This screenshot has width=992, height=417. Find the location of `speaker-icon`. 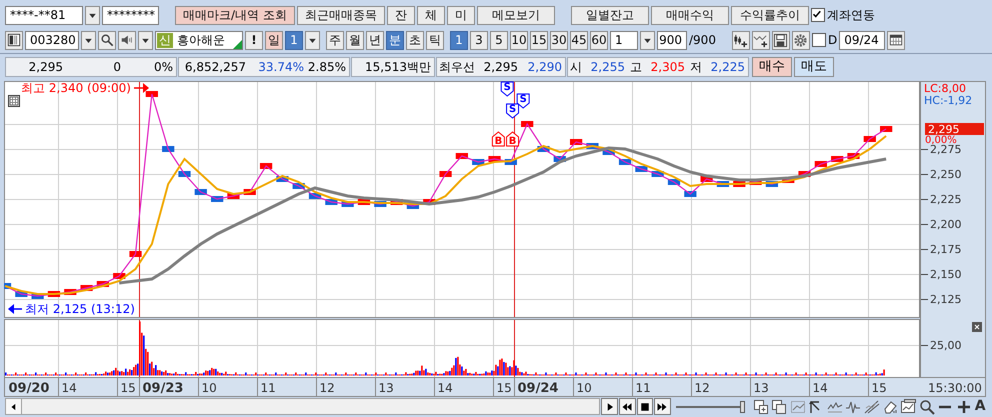

speaker-icon is located at coordinates (127, 40).